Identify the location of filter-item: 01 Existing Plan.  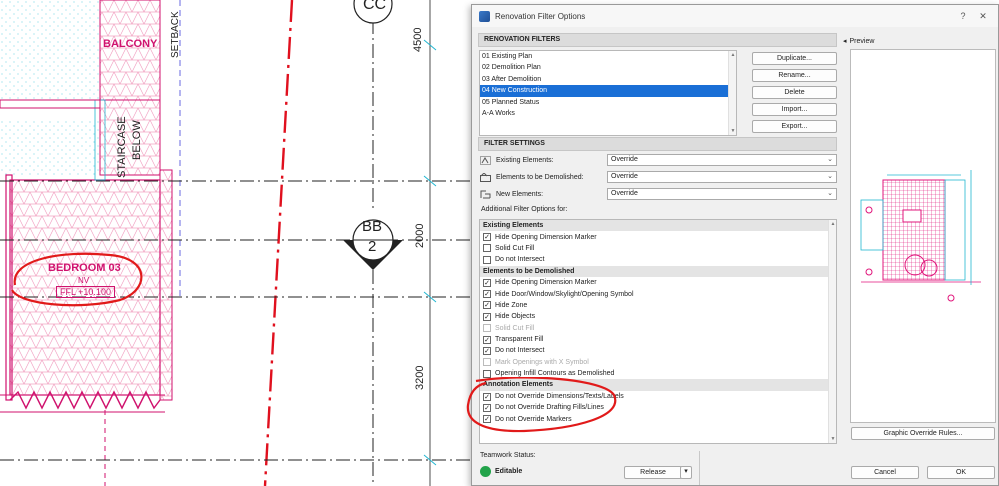
(608, 56).